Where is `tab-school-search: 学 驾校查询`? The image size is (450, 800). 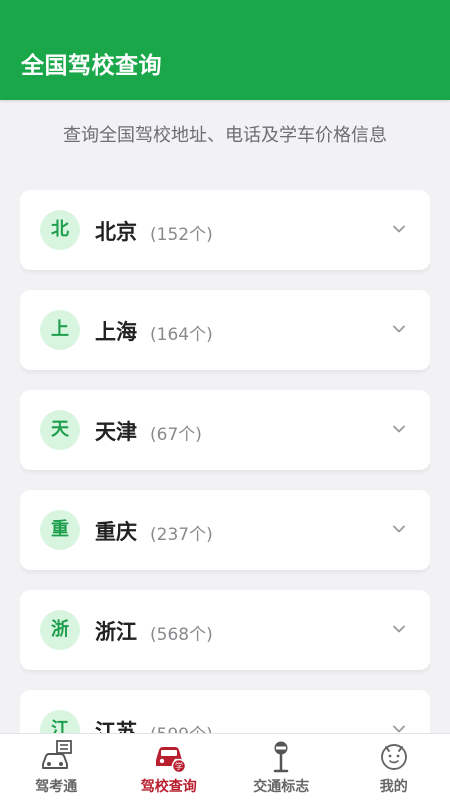 tab-school-search: 学 驾校查询 is located at coordinates (169, 767).